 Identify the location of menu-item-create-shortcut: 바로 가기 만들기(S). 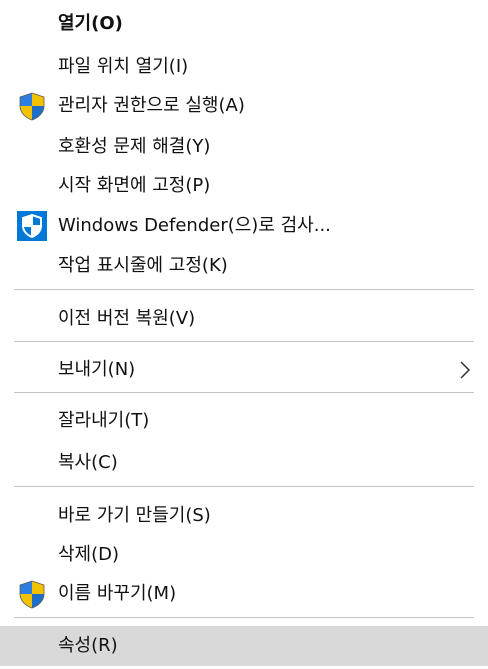
(244, 516).